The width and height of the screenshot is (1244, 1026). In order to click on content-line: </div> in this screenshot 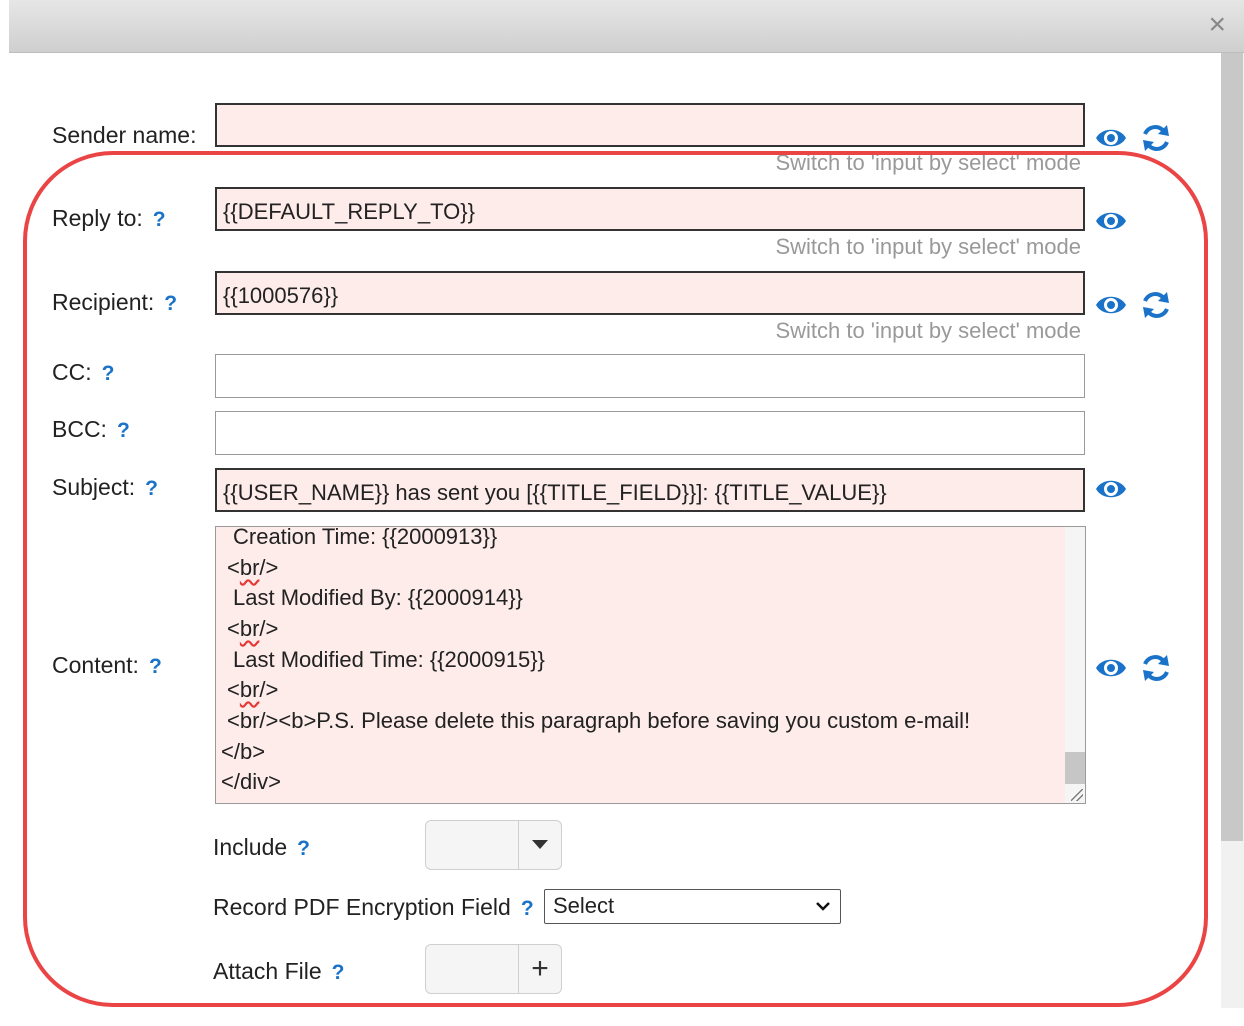, I will do `click(251, 781)`.